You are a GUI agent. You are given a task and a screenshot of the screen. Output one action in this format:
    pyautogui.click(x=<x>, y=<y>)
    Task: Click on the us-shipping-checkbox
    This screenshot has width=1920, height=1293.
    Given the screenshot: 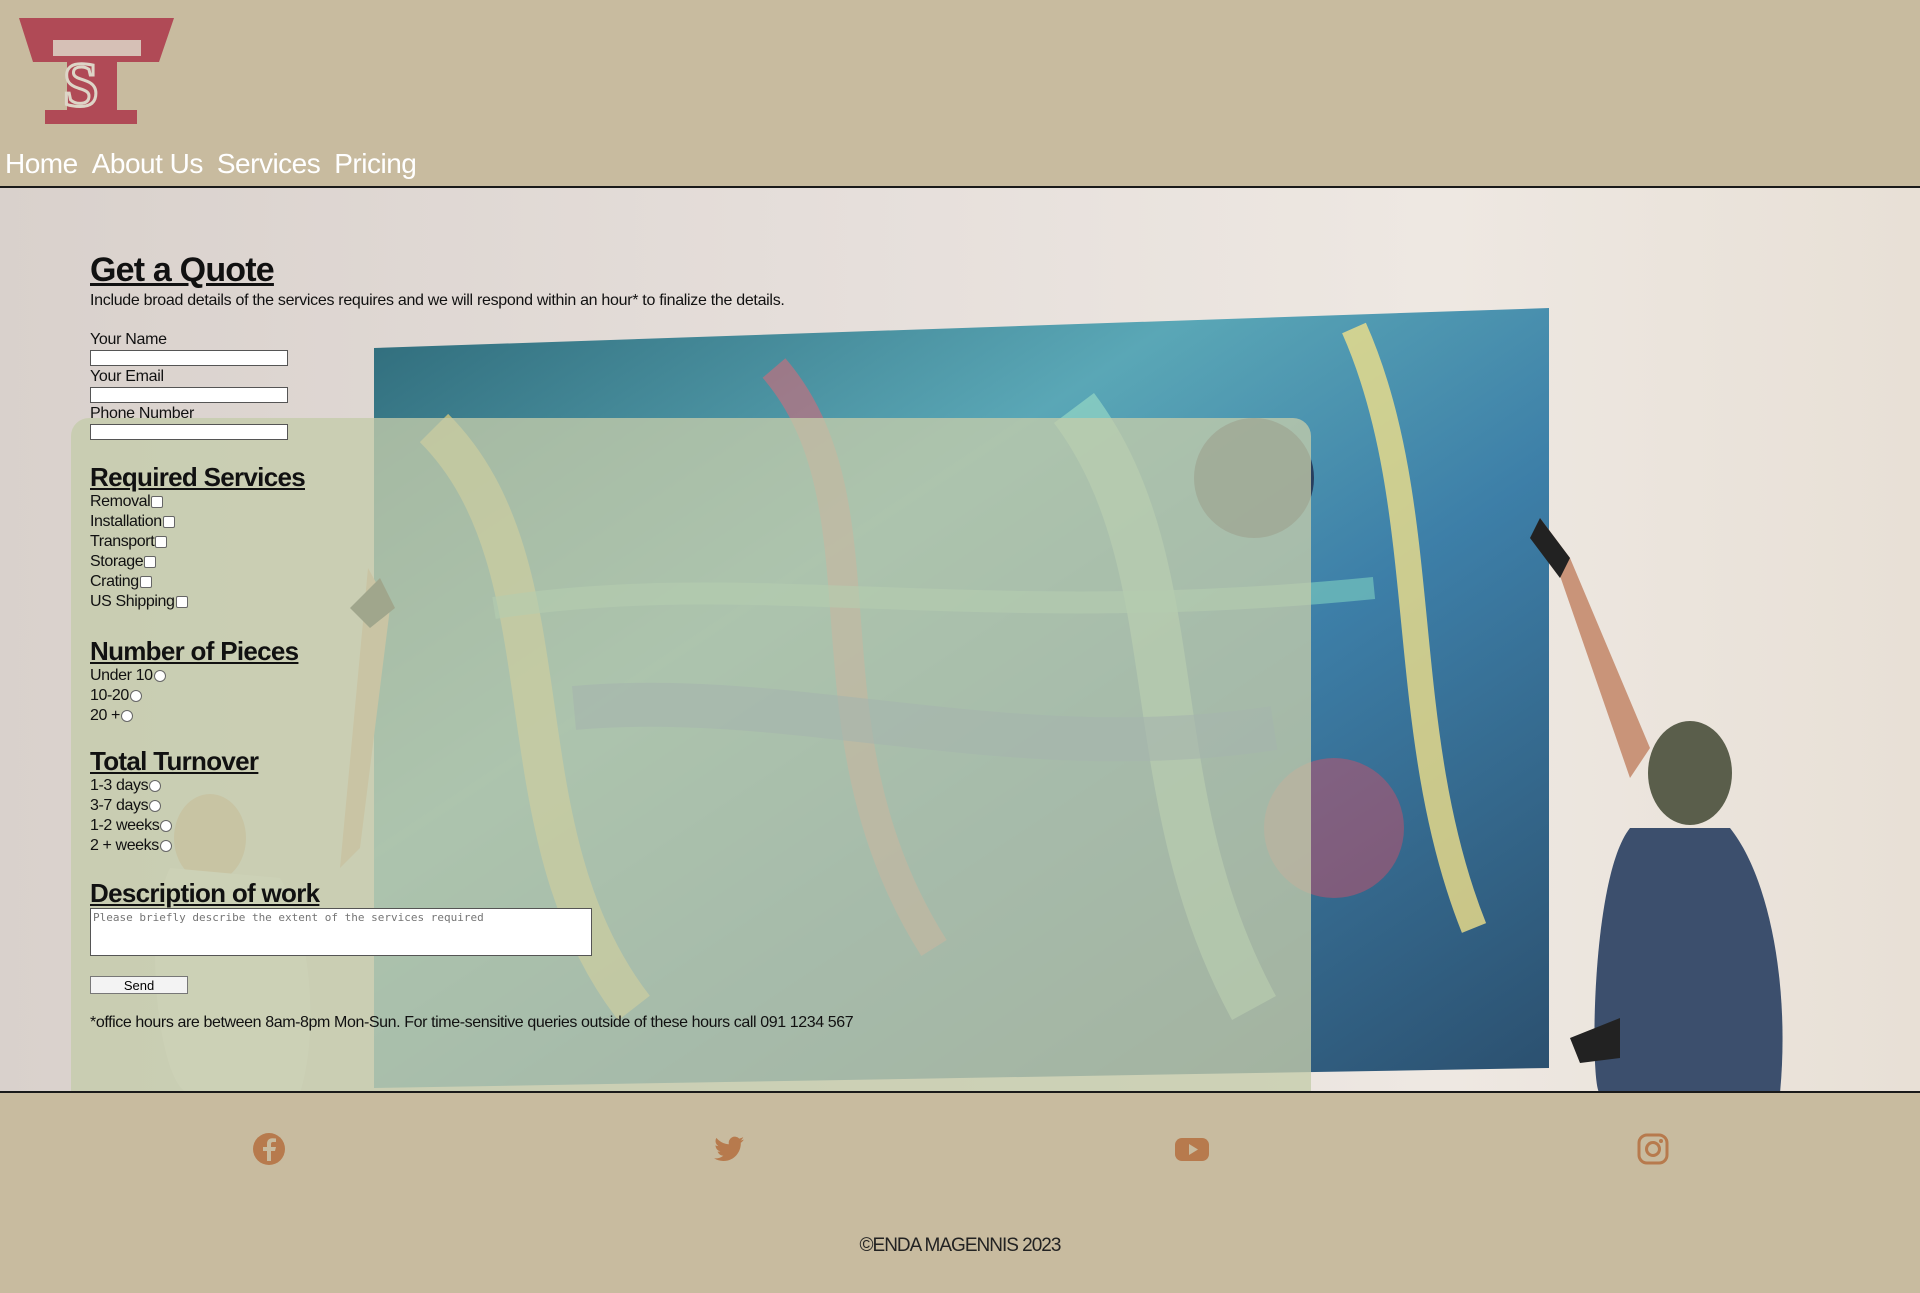 What is the action you would take?
    pyautogui.click(x=181, y=602)
    